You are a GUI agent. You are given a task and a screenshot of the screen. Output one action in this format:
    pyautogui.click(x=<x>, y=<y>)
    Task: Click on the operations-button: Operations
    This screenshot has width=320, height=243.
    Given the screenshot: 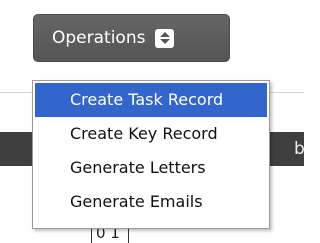 What is the action you would take?
    pyautogui.click(x=131, y=38)
    